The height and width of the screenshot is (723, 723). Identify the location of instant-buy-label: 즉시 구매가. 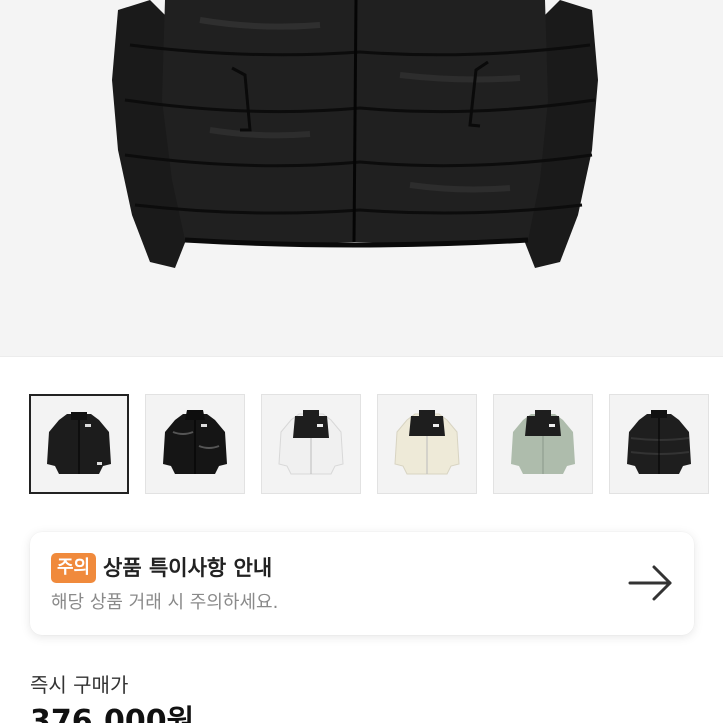
(79, 685).